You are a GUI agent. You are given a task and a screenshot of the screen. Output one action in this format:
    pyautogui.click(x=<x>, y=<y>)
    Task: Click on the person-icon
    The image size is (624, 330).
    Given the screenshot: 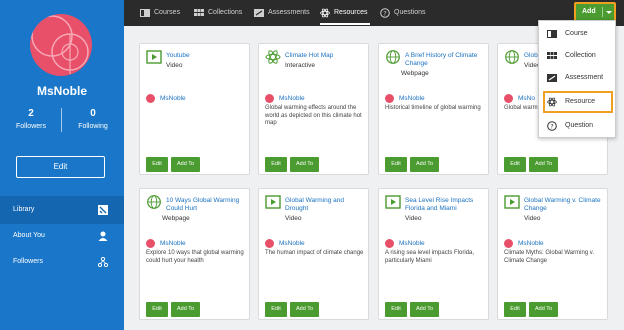 What is the action you would take?
    pyautogui.click(x=103, y=236)
    